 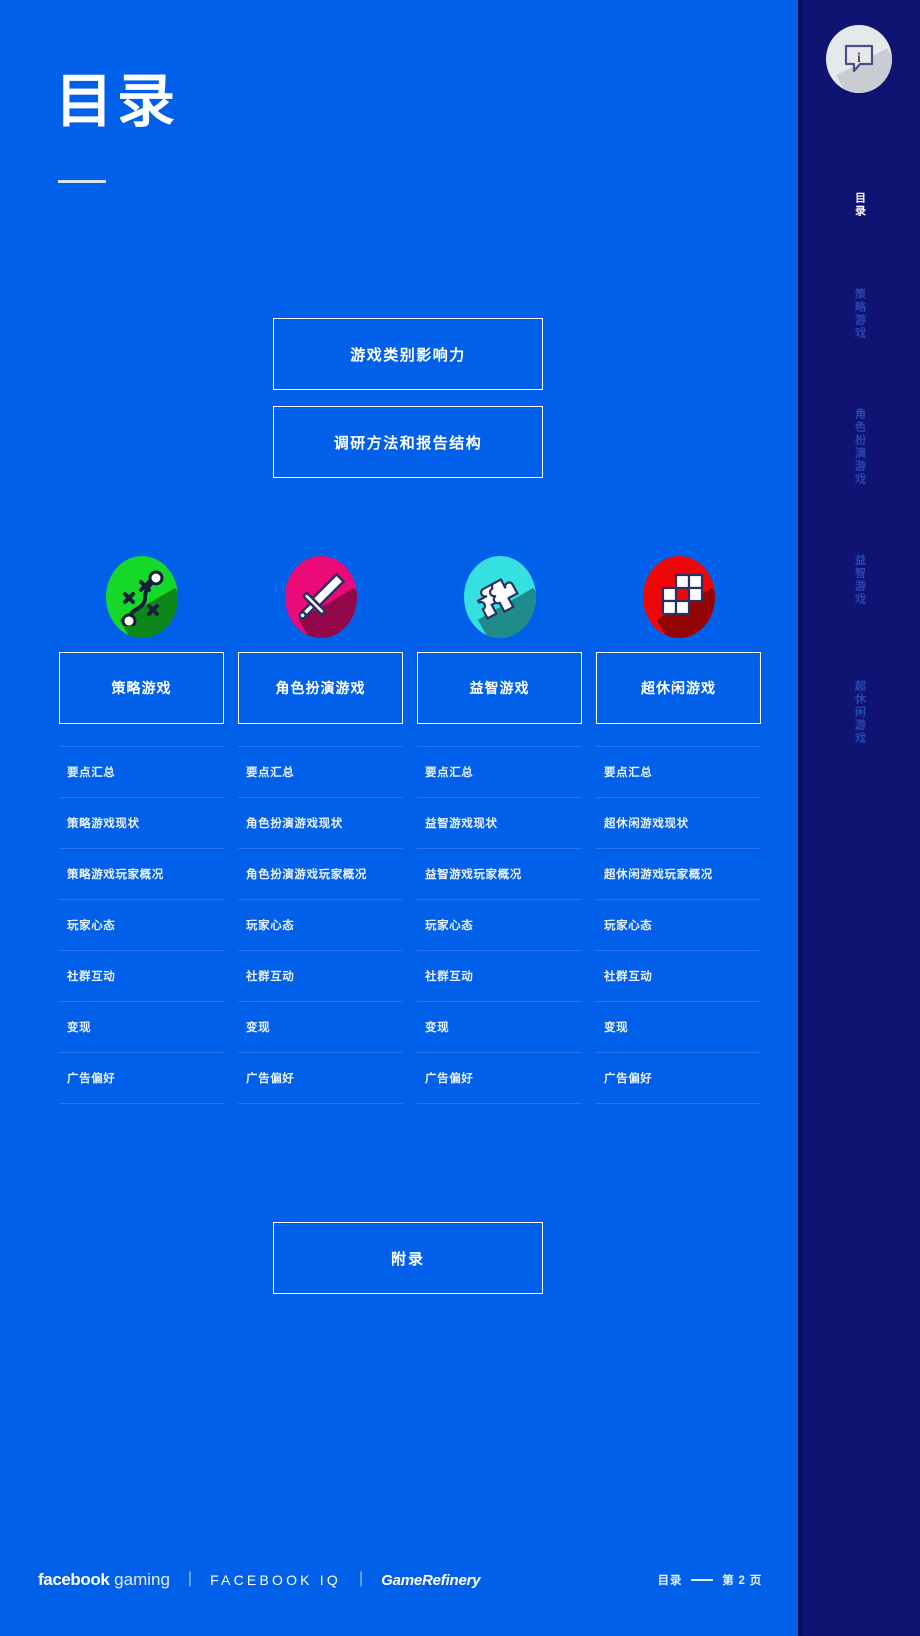 I want to click on category-header-strategy: 策略游戏, so click(x=141, y=688).